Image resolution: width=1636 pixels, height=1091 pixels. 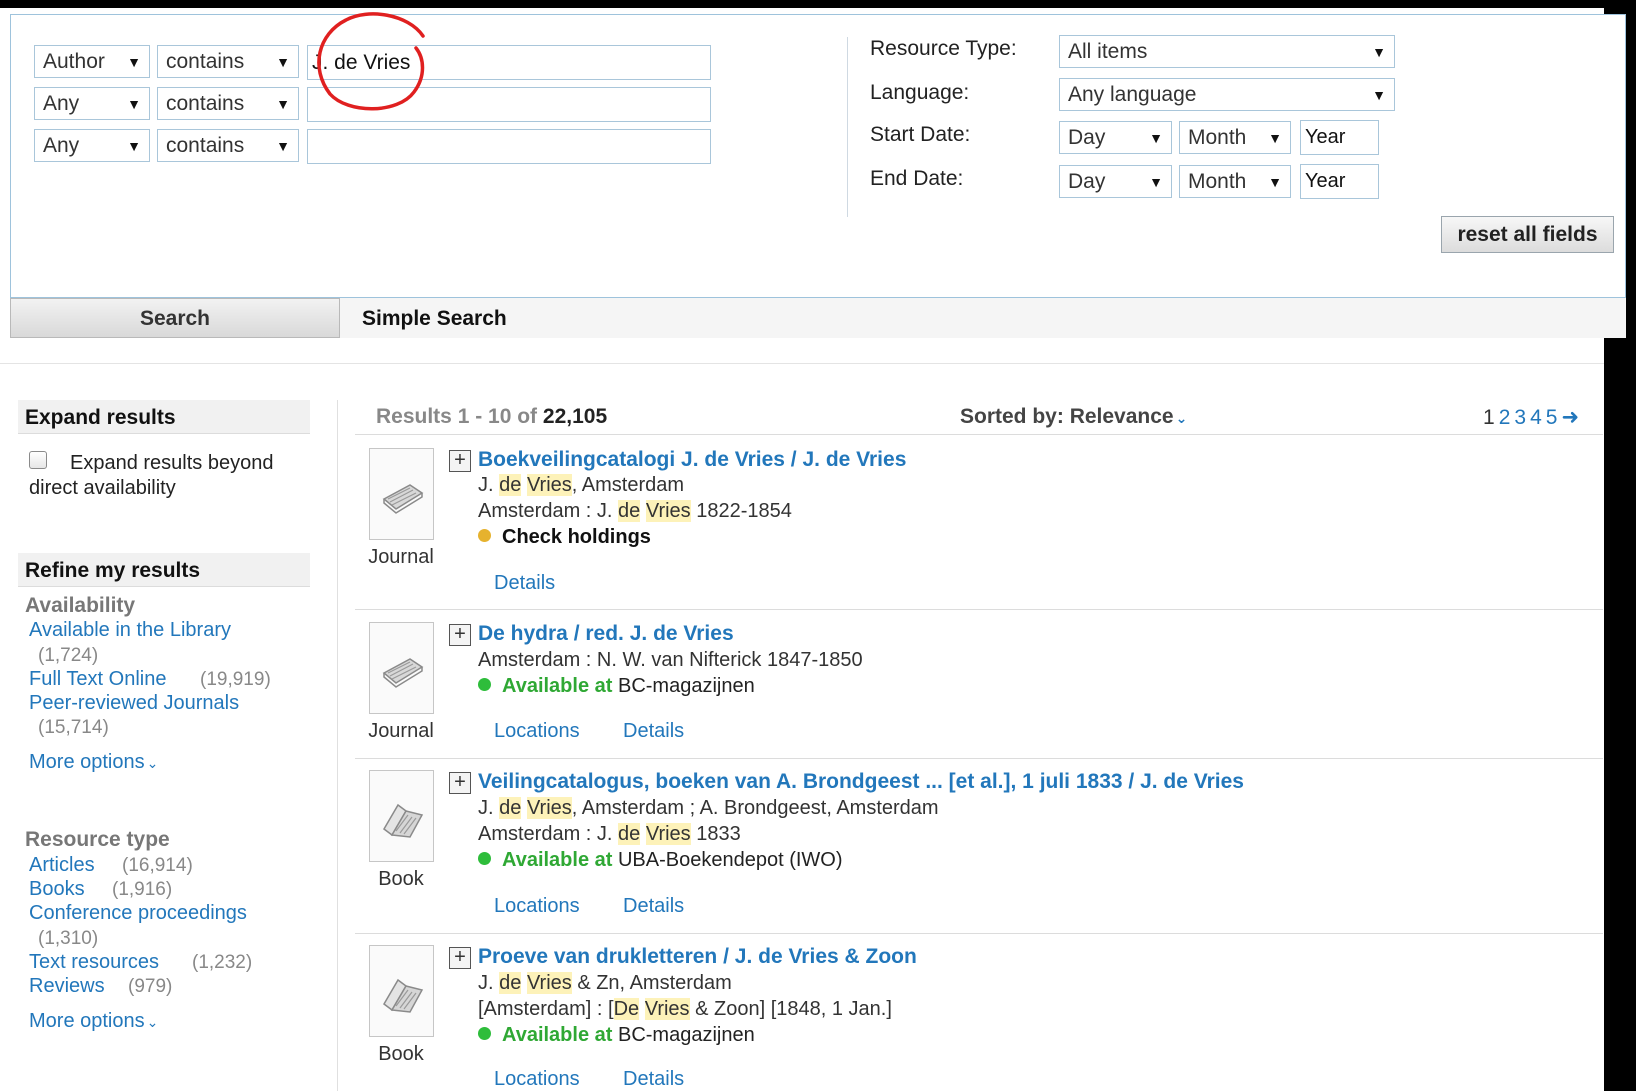 What do you see at coordinates (642, 1009) in the screenshot?
I see `text` at bounding box center [642, 1009].